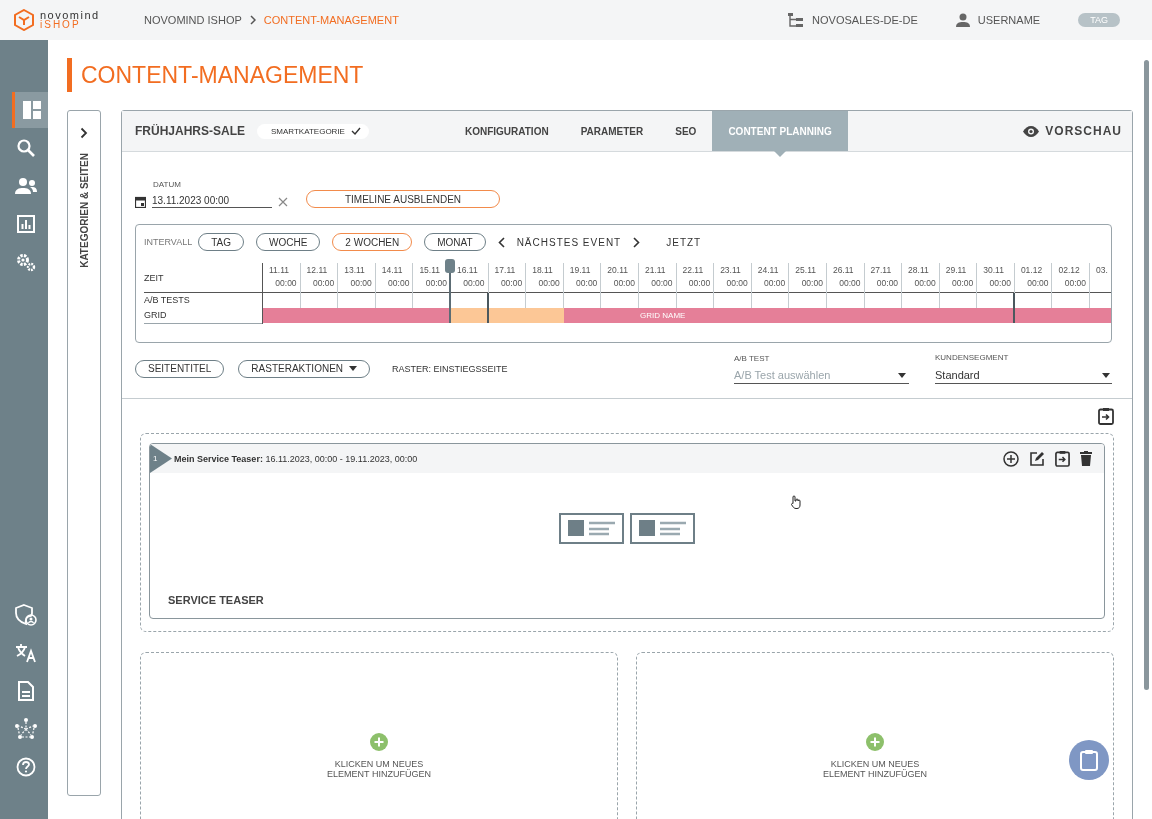  I want to click on date-label: 18.11, so click(542, 270).